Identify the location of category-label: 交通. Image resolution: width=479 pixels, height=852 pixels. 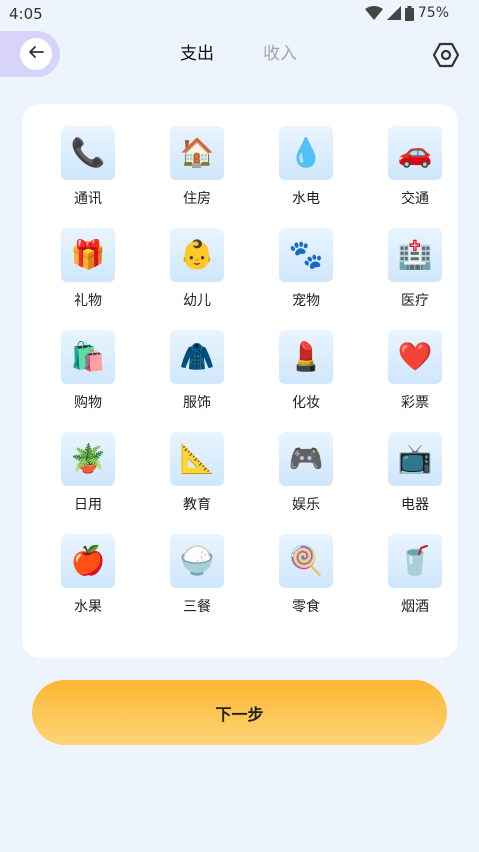
(415, 199).